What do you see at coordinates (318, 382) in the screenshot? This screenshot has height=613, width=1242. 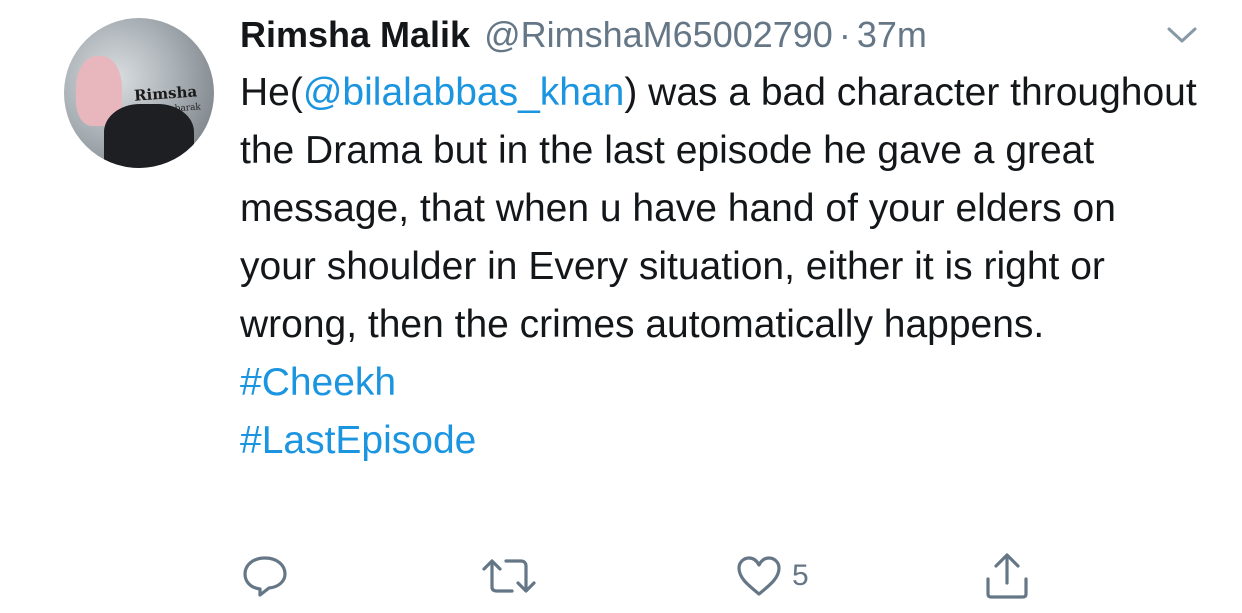 I see `hashtag-link: #Cheekh` at bounding box center [318, 382].